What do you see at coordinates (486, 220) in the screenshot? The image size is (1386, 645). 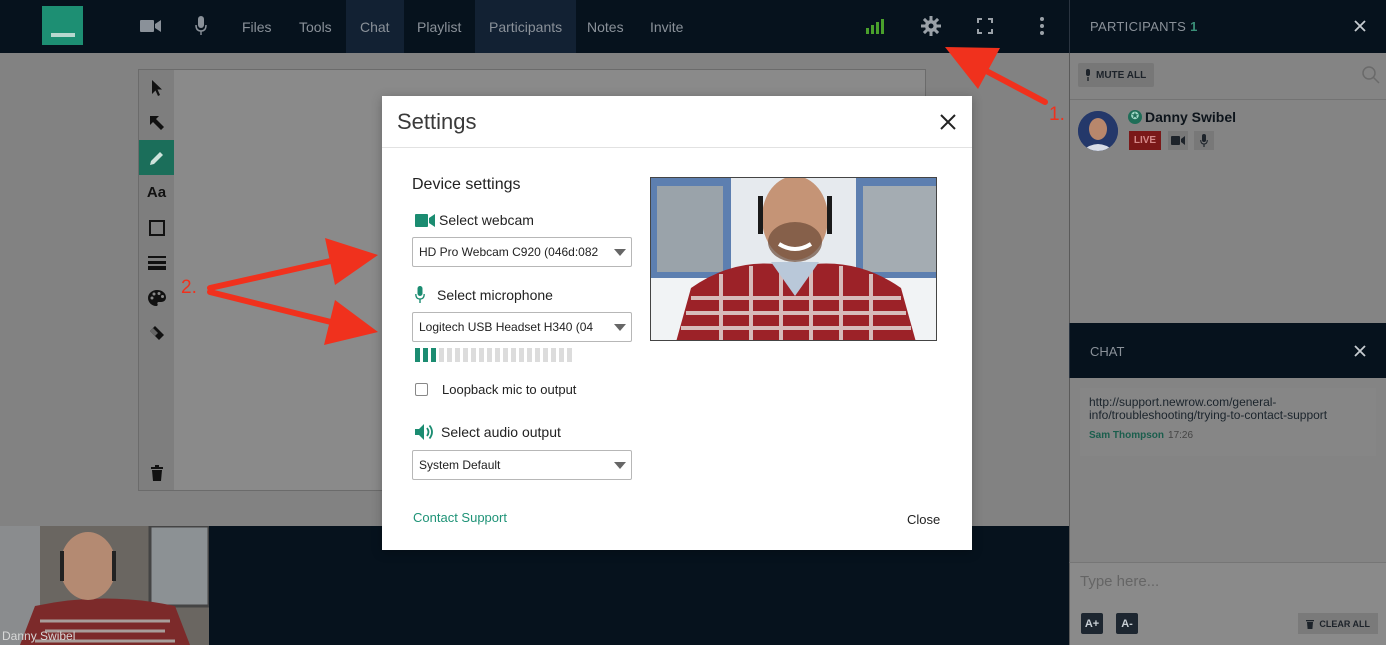 I see `webcam-label-text: Select webcam` at bounding box center [486, 220].